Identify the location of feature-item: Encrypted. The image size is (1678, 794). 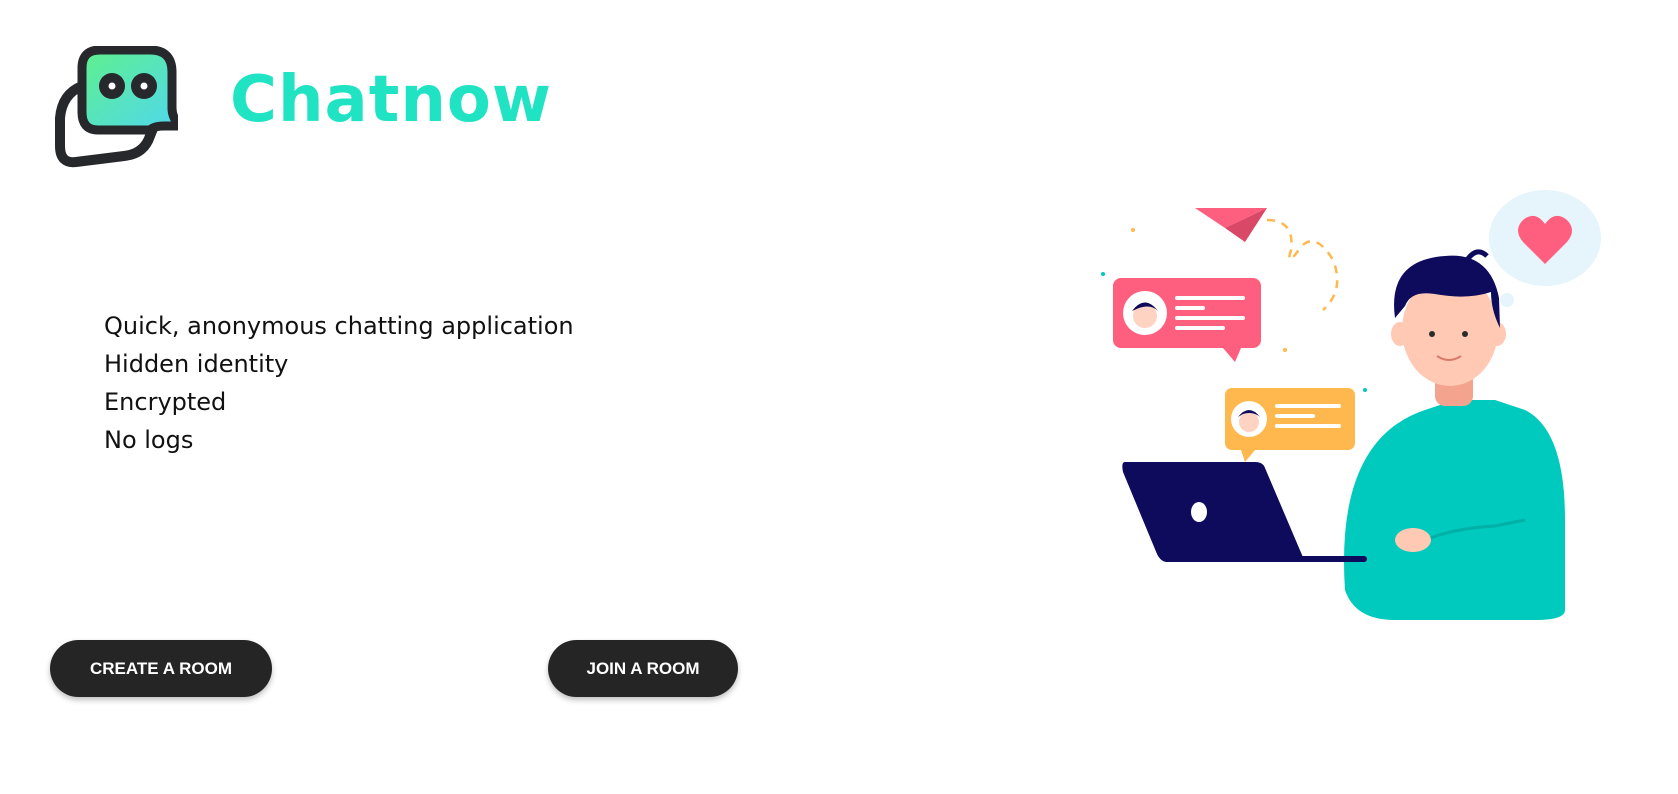
(165, 402).